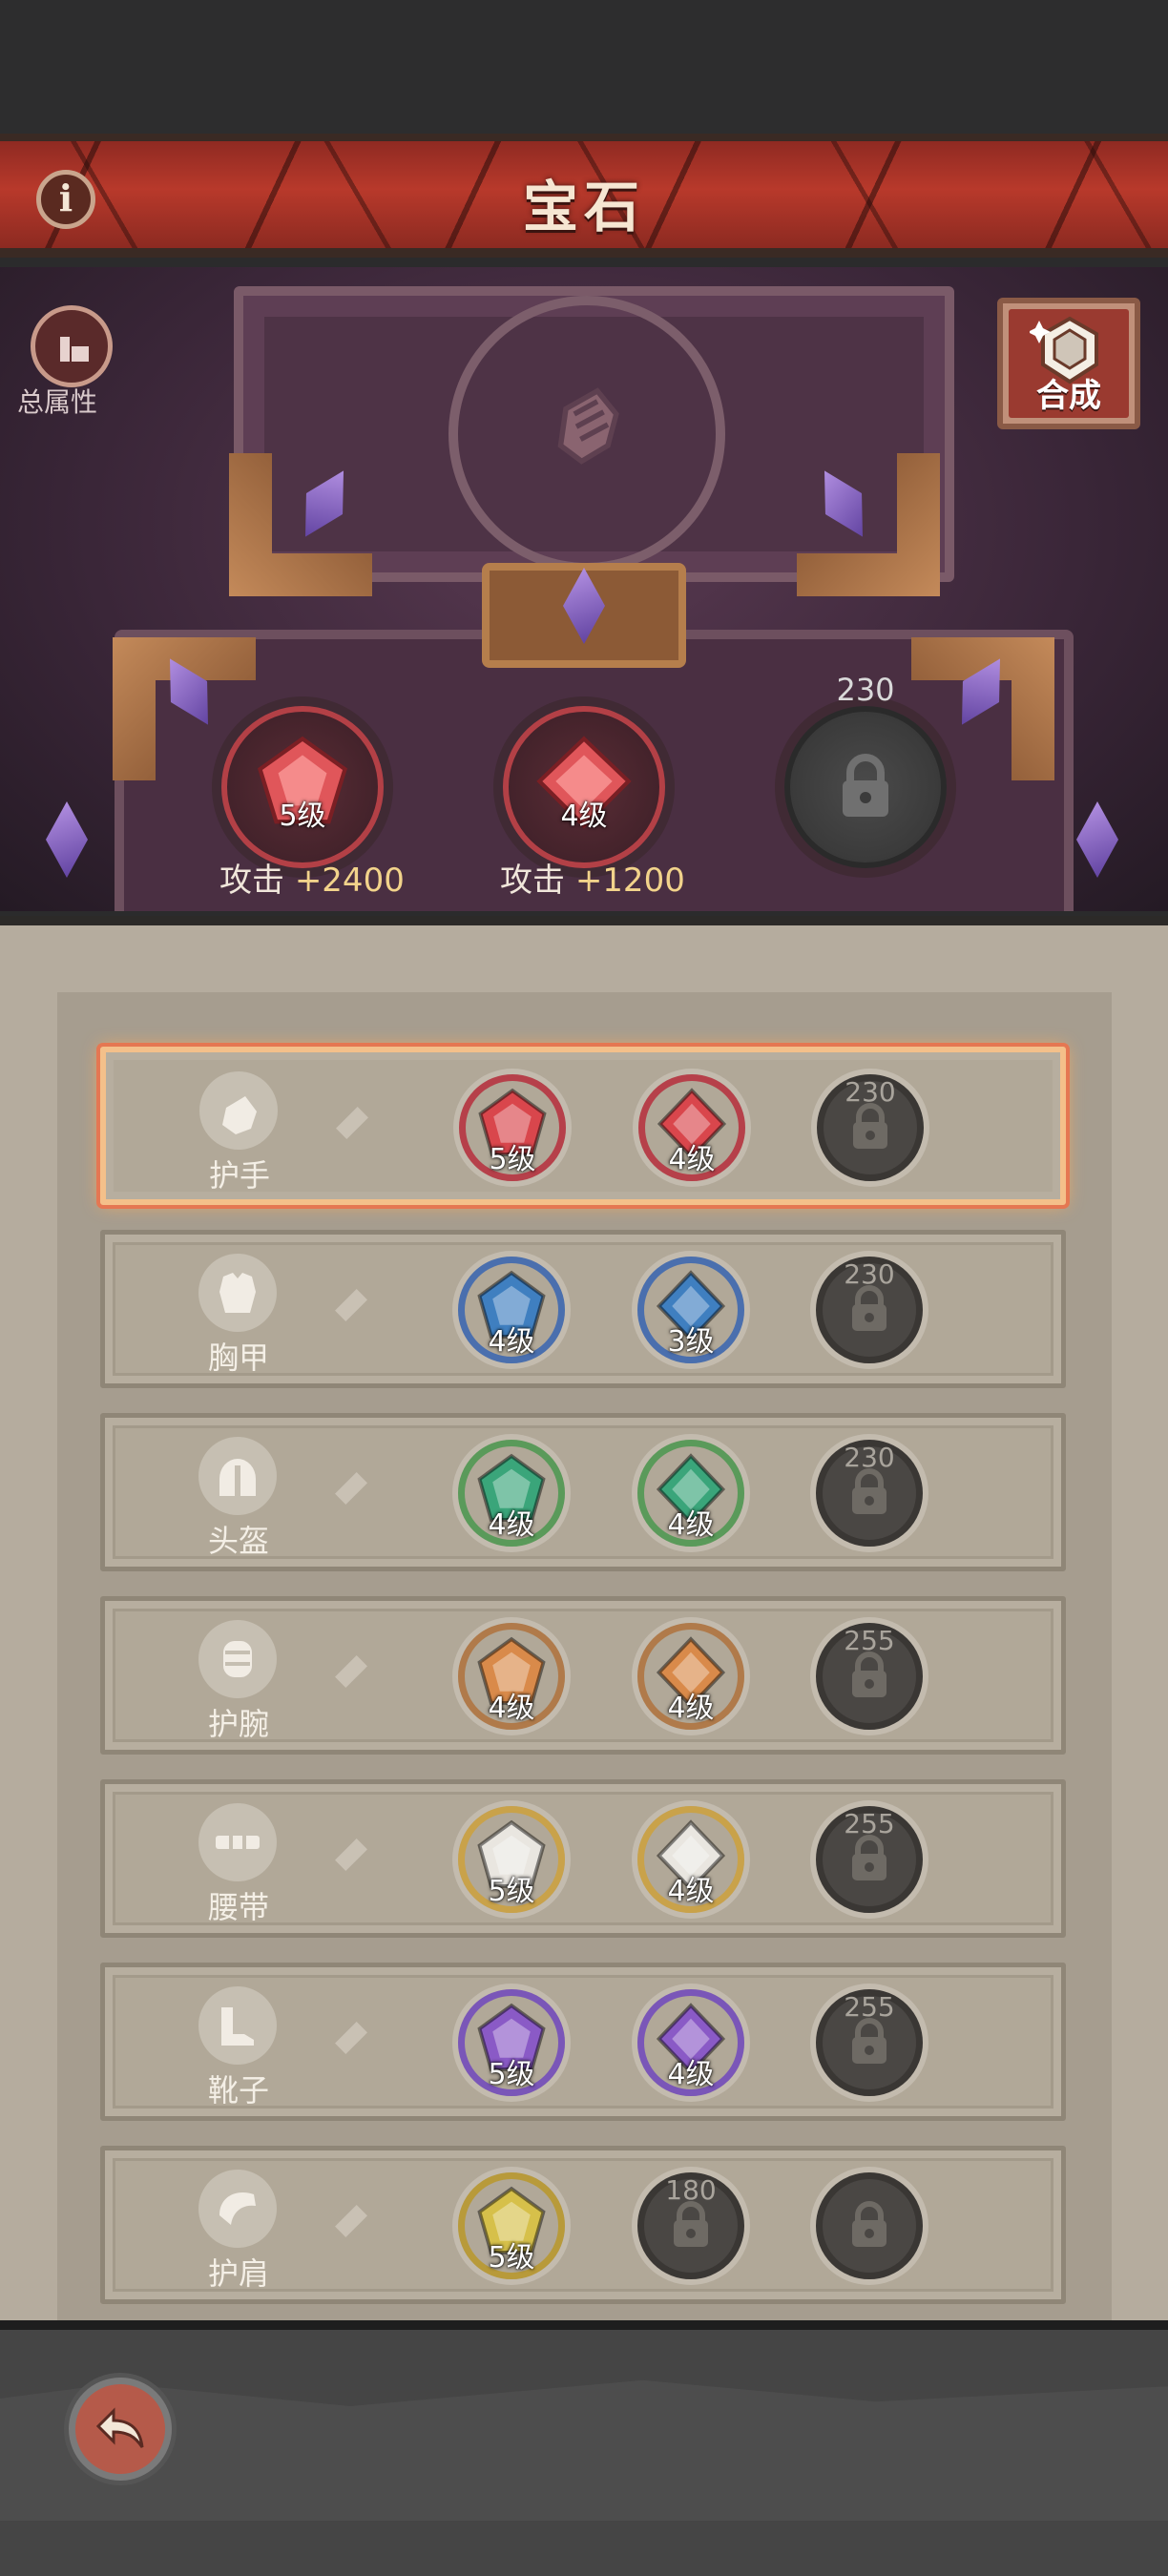 This screenshot has height=2576, width=1168. I want to click on equipment-name: 护腕, so click(238, 1724).